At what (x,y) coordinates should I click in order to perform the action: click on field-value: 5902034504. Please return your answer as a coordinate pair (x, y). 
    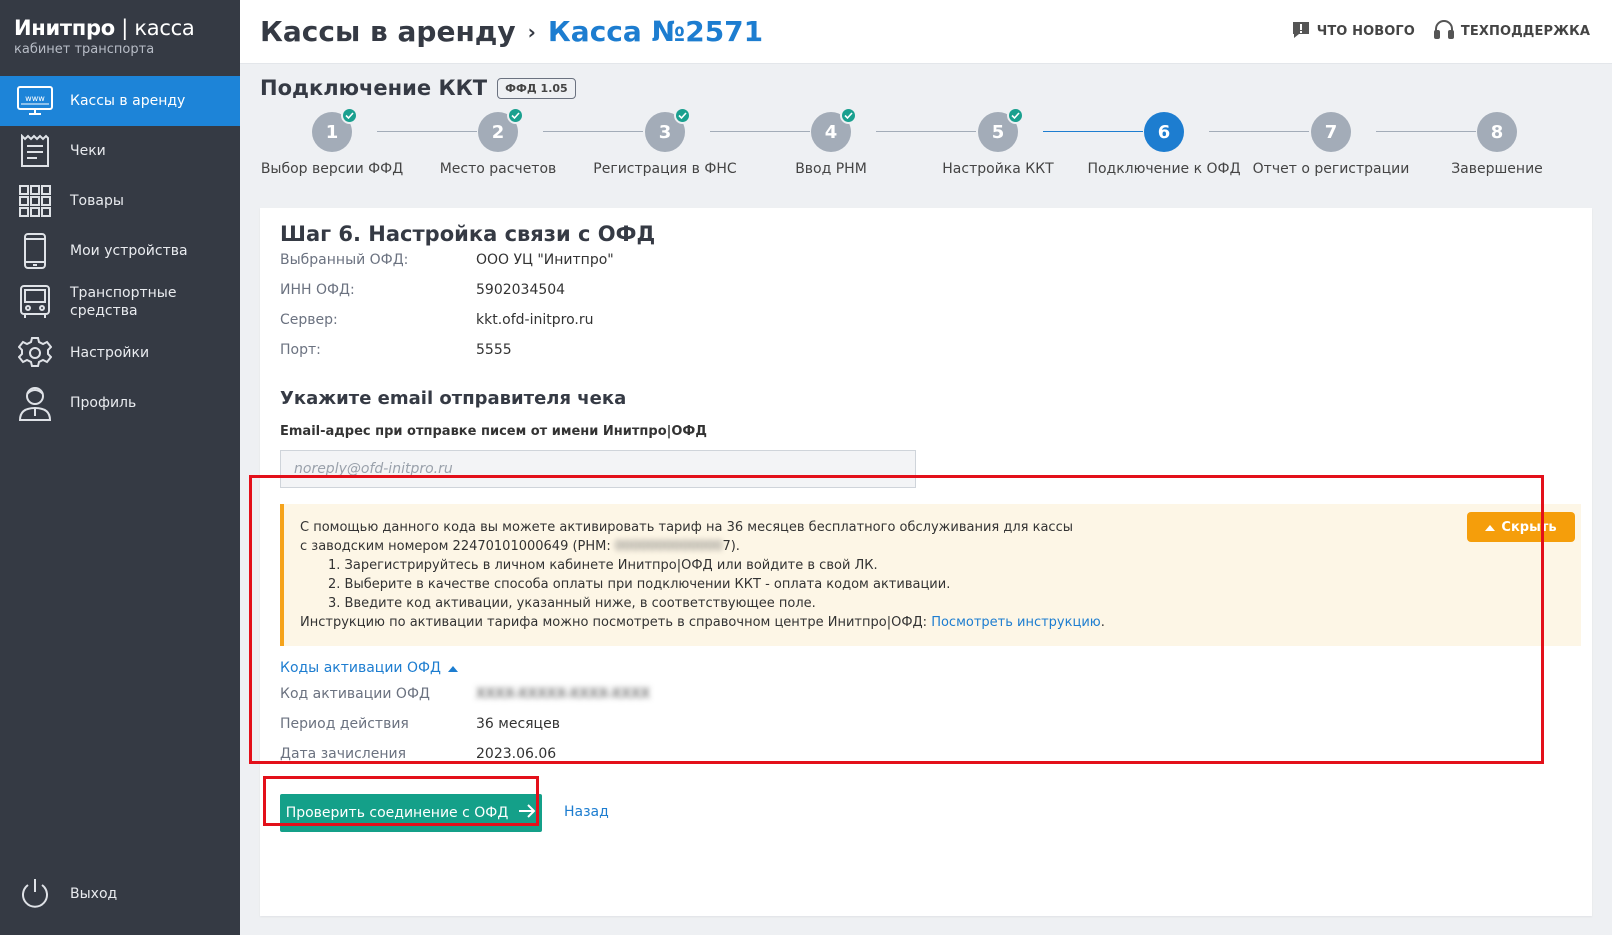
    Looking at the image, I should click on (521, 290).